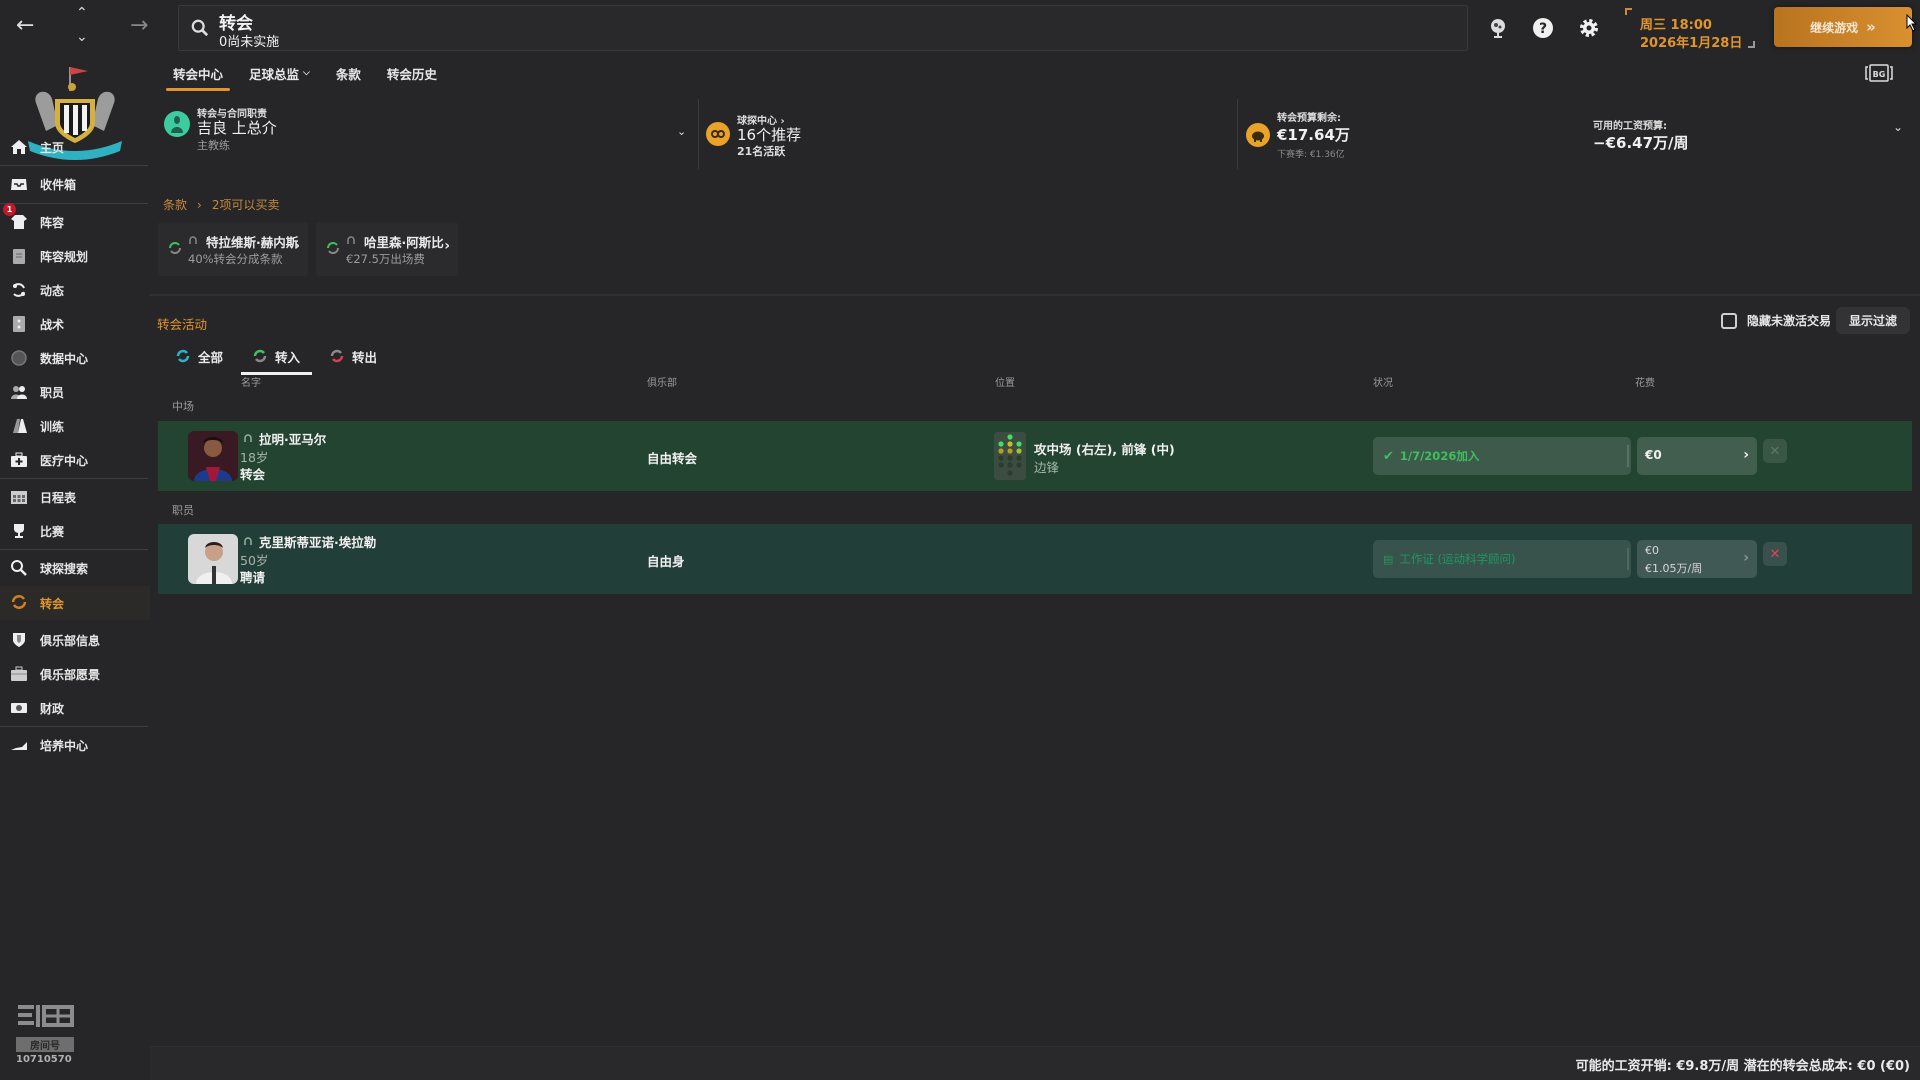 The width and height of the screenshot is (1920, 1080). Describe the element at coordinates (1873, 320) in the screenshot. I see `show-filter-button: 显示过滤` at that location.